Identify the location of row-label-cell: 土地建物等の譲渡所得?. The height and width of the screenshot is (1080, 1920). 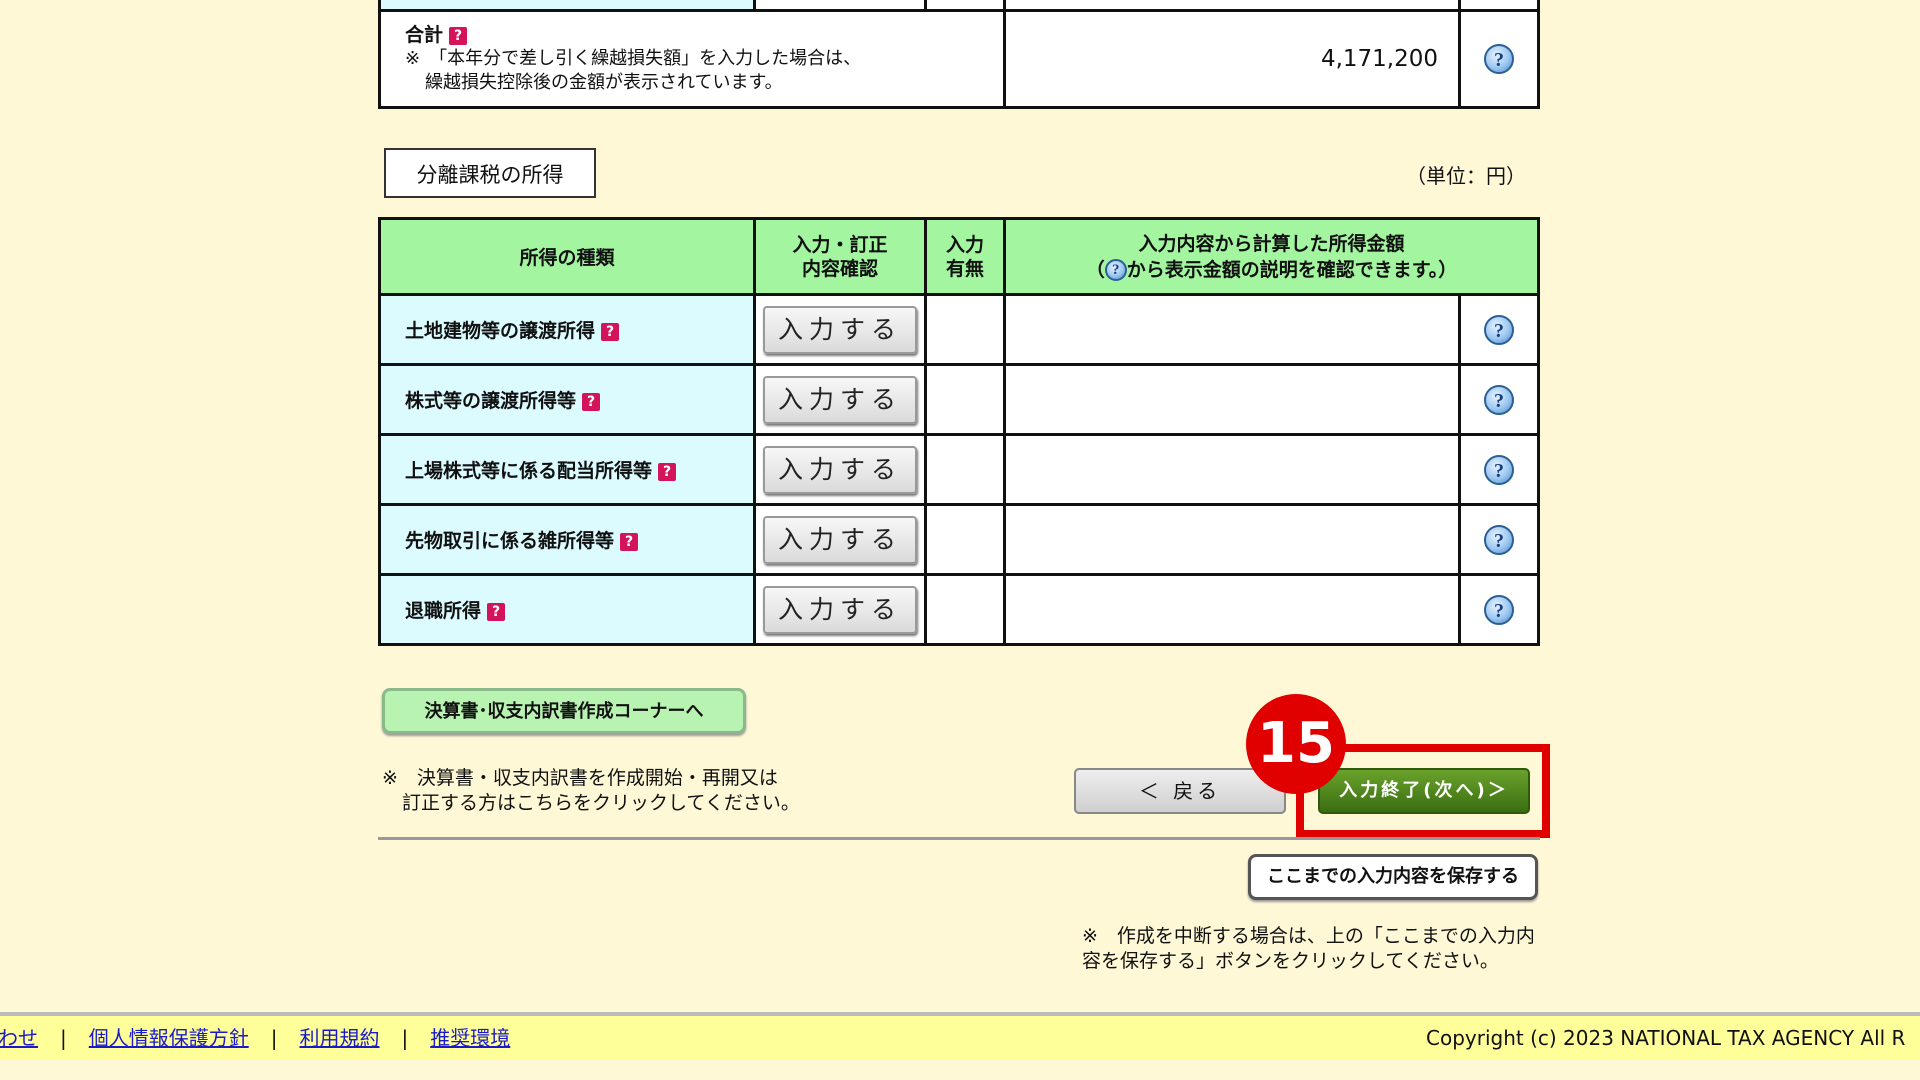
(567, 329).